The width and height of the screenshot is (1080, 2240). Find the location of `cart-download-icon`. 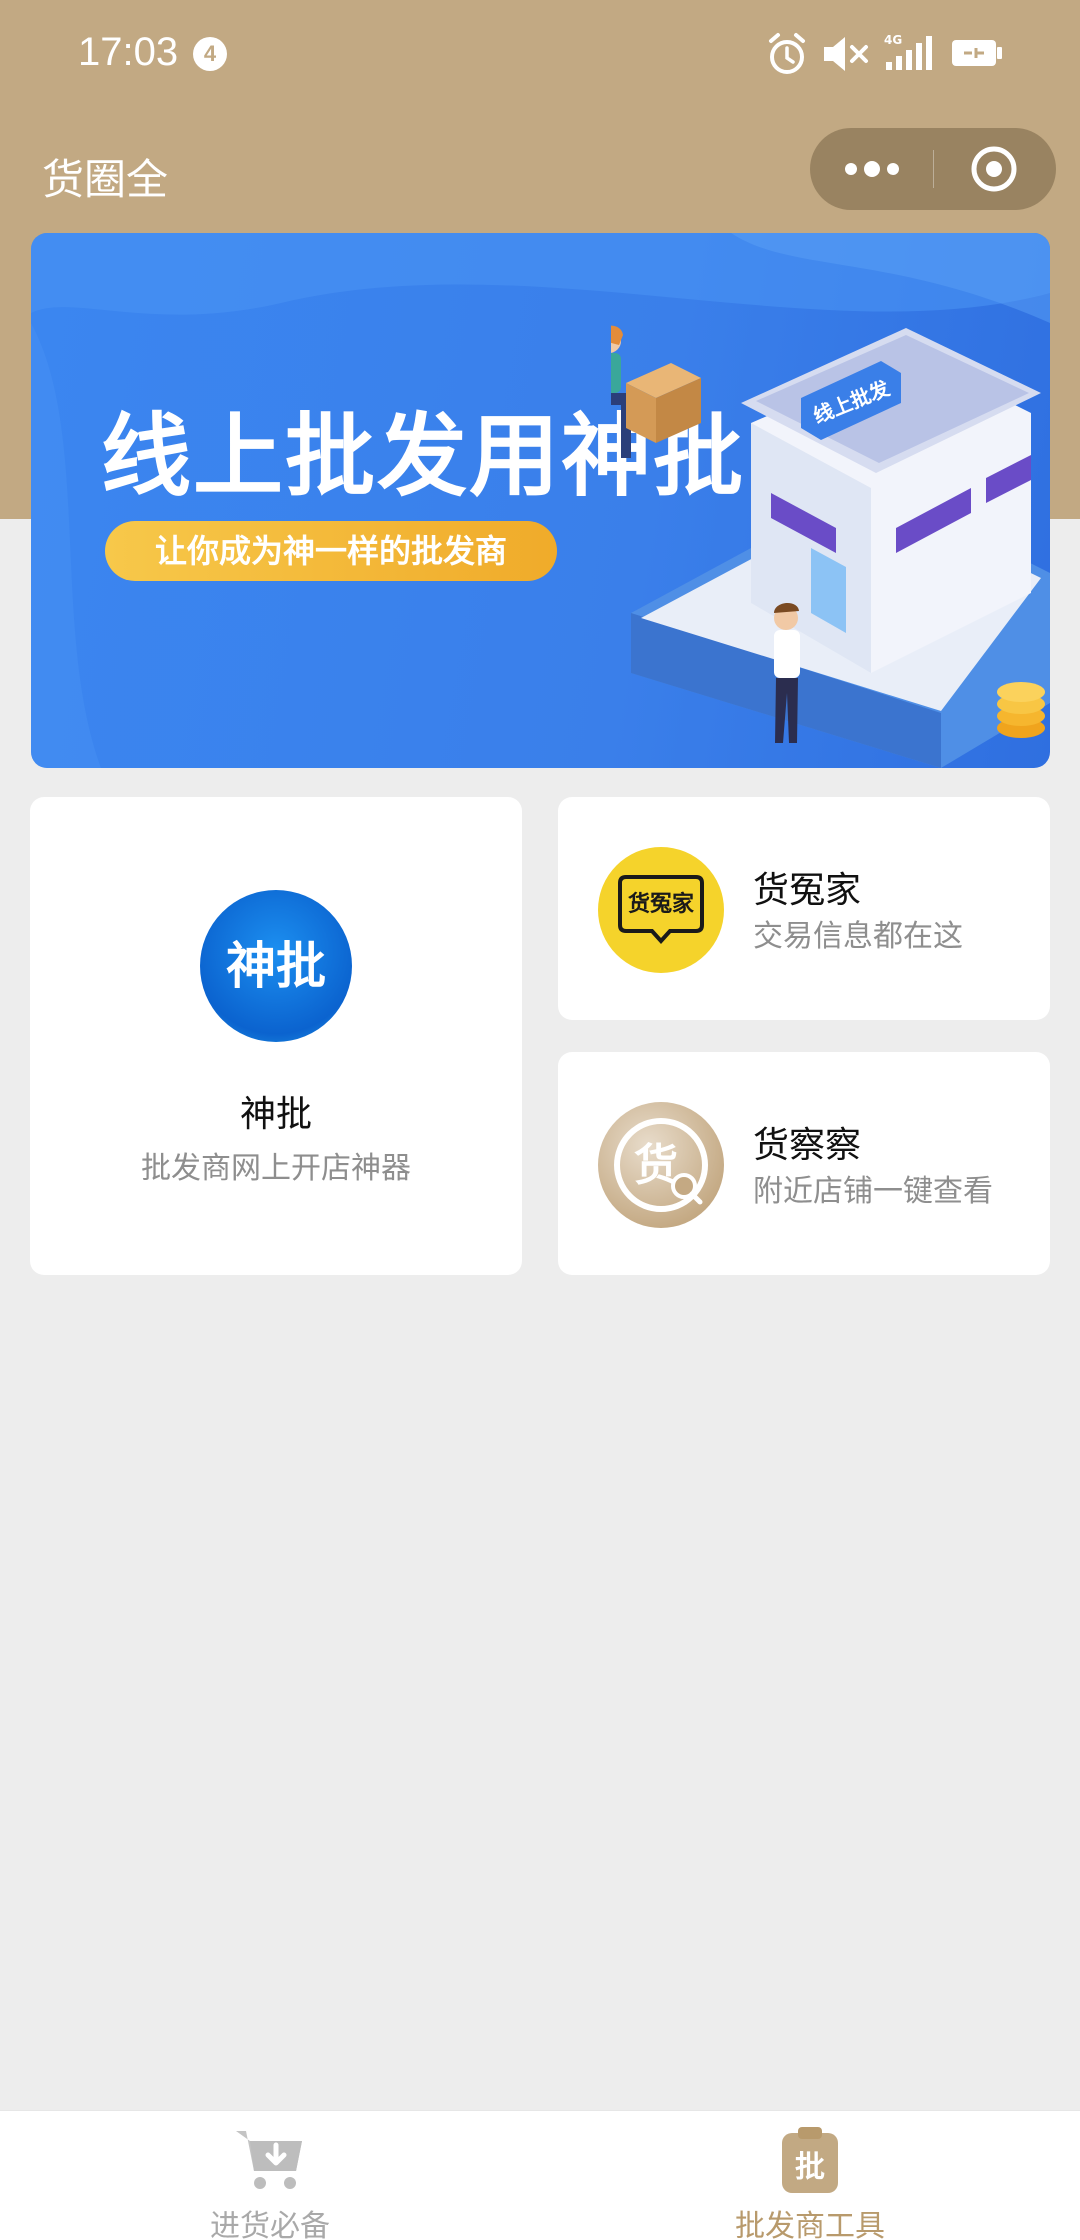

cart-download-icon is located at coordinates (270, 2160).